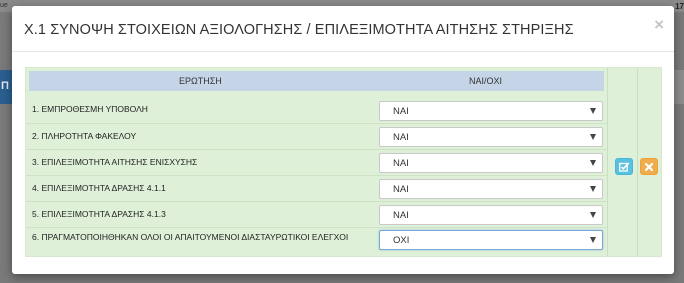  What do you see at coordinates (486, 81) in the screenshot?
I see `header-answer: ΝΑΙ/ΟΧΙ` at bounding box center [486, 81].